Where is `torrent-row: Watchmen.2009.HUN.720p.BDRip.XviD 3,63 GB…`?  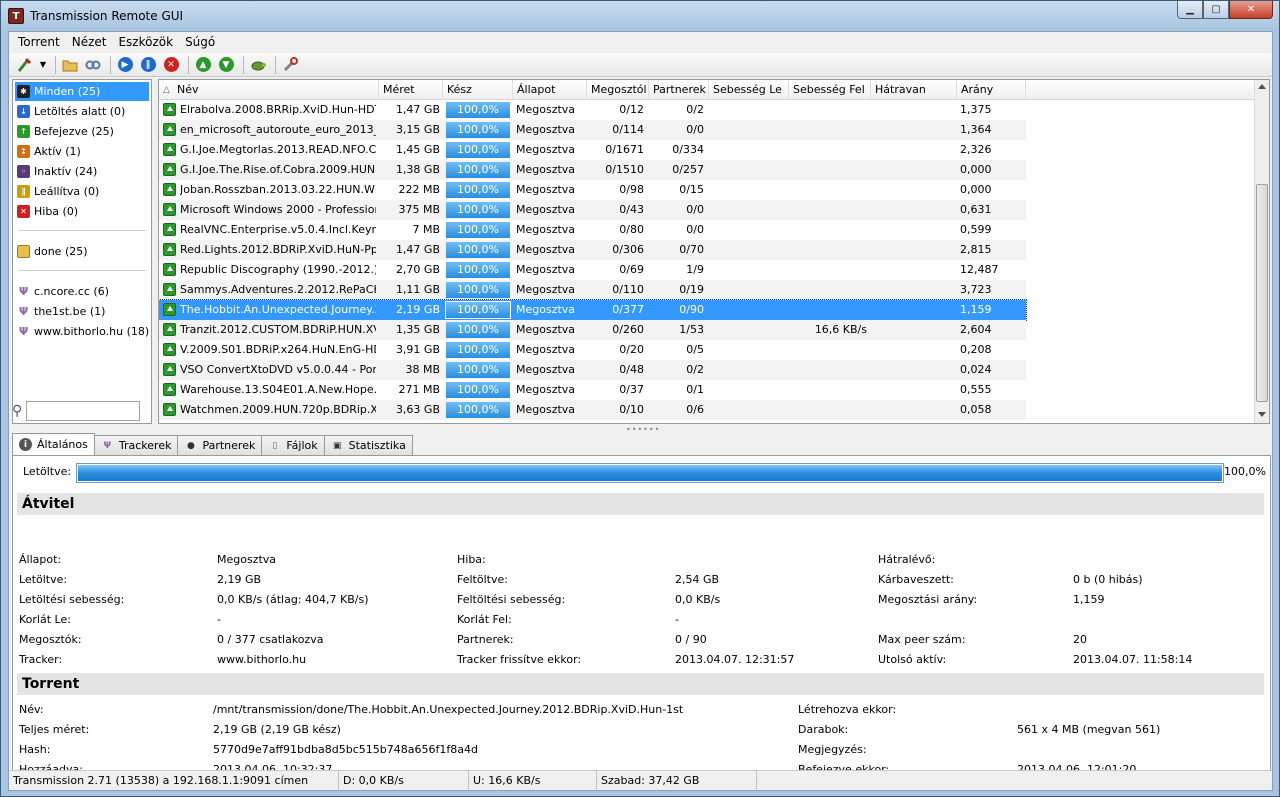 torrent-row: Watchmen.2009.HUN.720p.BDRip.XviD 3,63 GB… is located at coordinates (592, 410).